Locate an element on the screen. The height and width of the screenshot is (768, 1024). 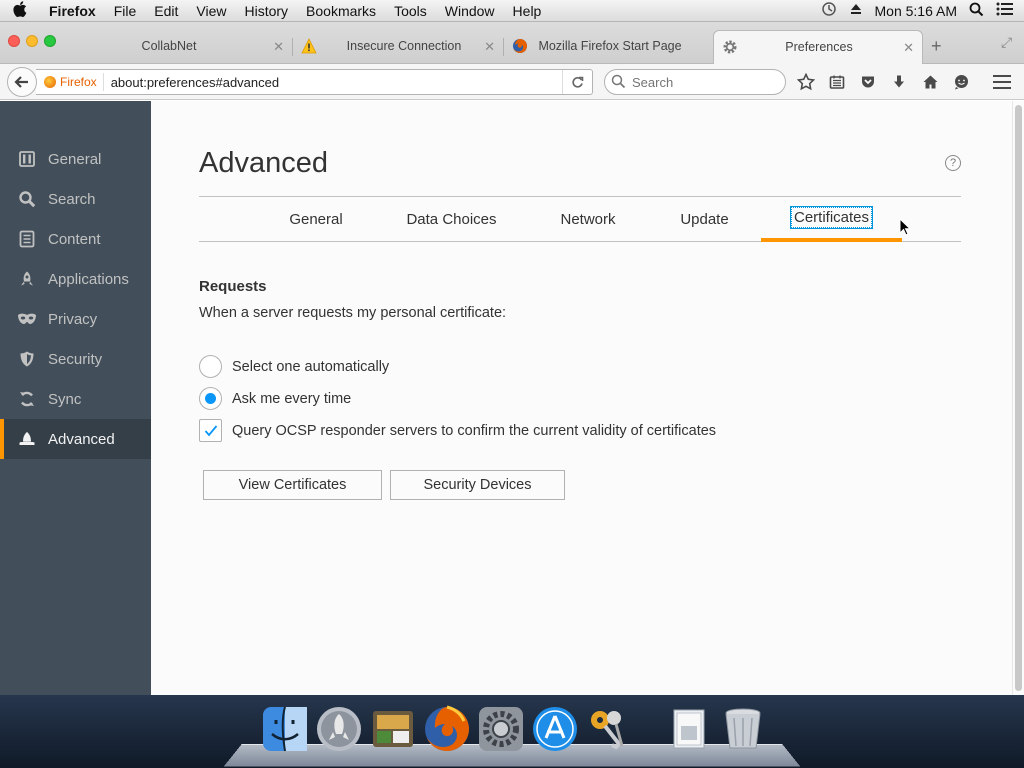
navigation-toolbar: Firefox about:preferences#advanced is located at coordinates (512, 82).